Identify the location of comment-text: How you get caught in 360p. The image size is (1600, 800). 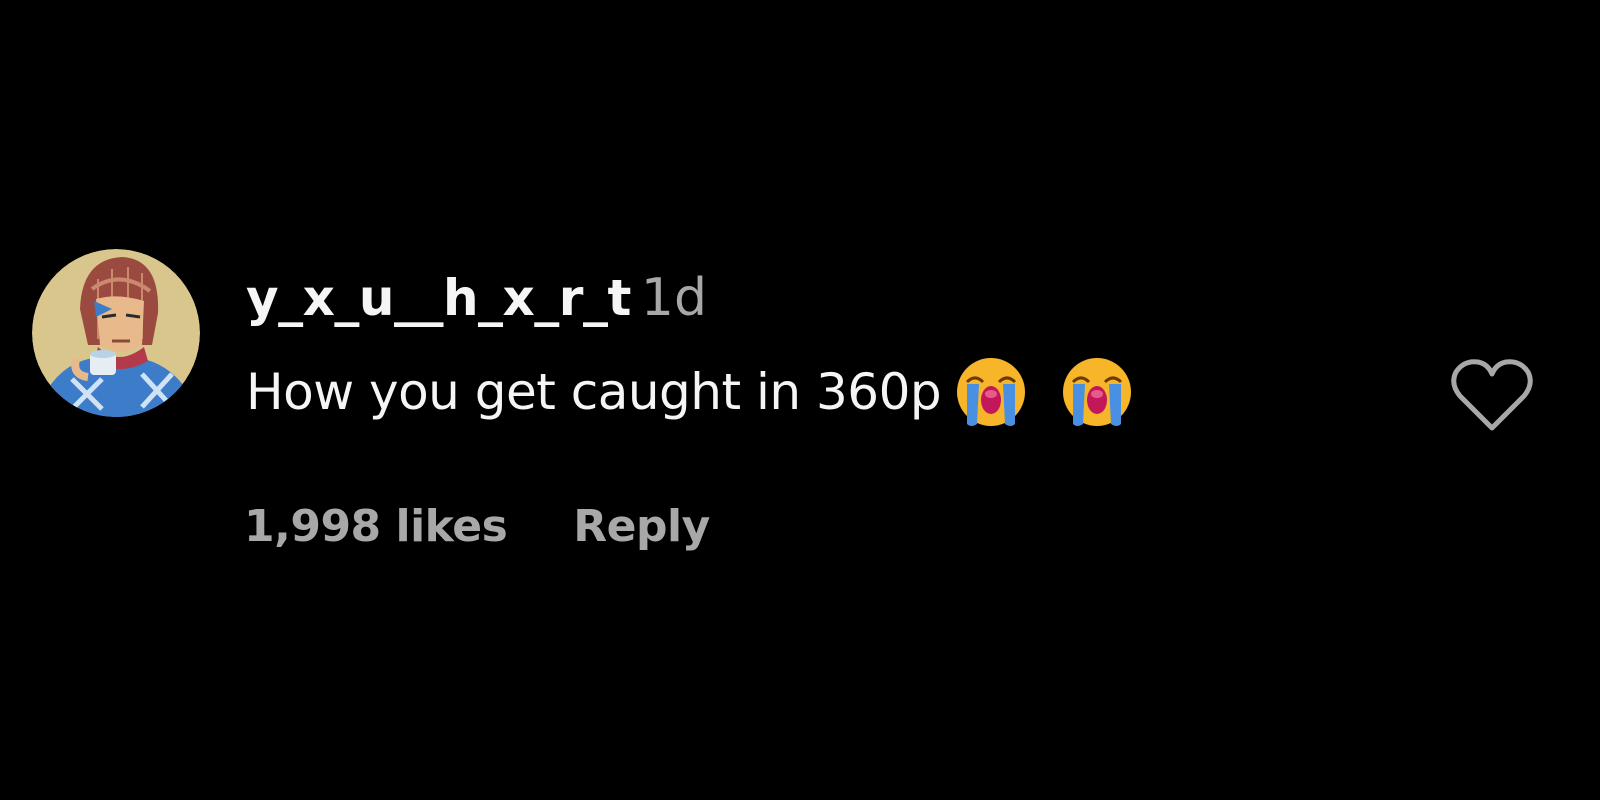
(690, 392).